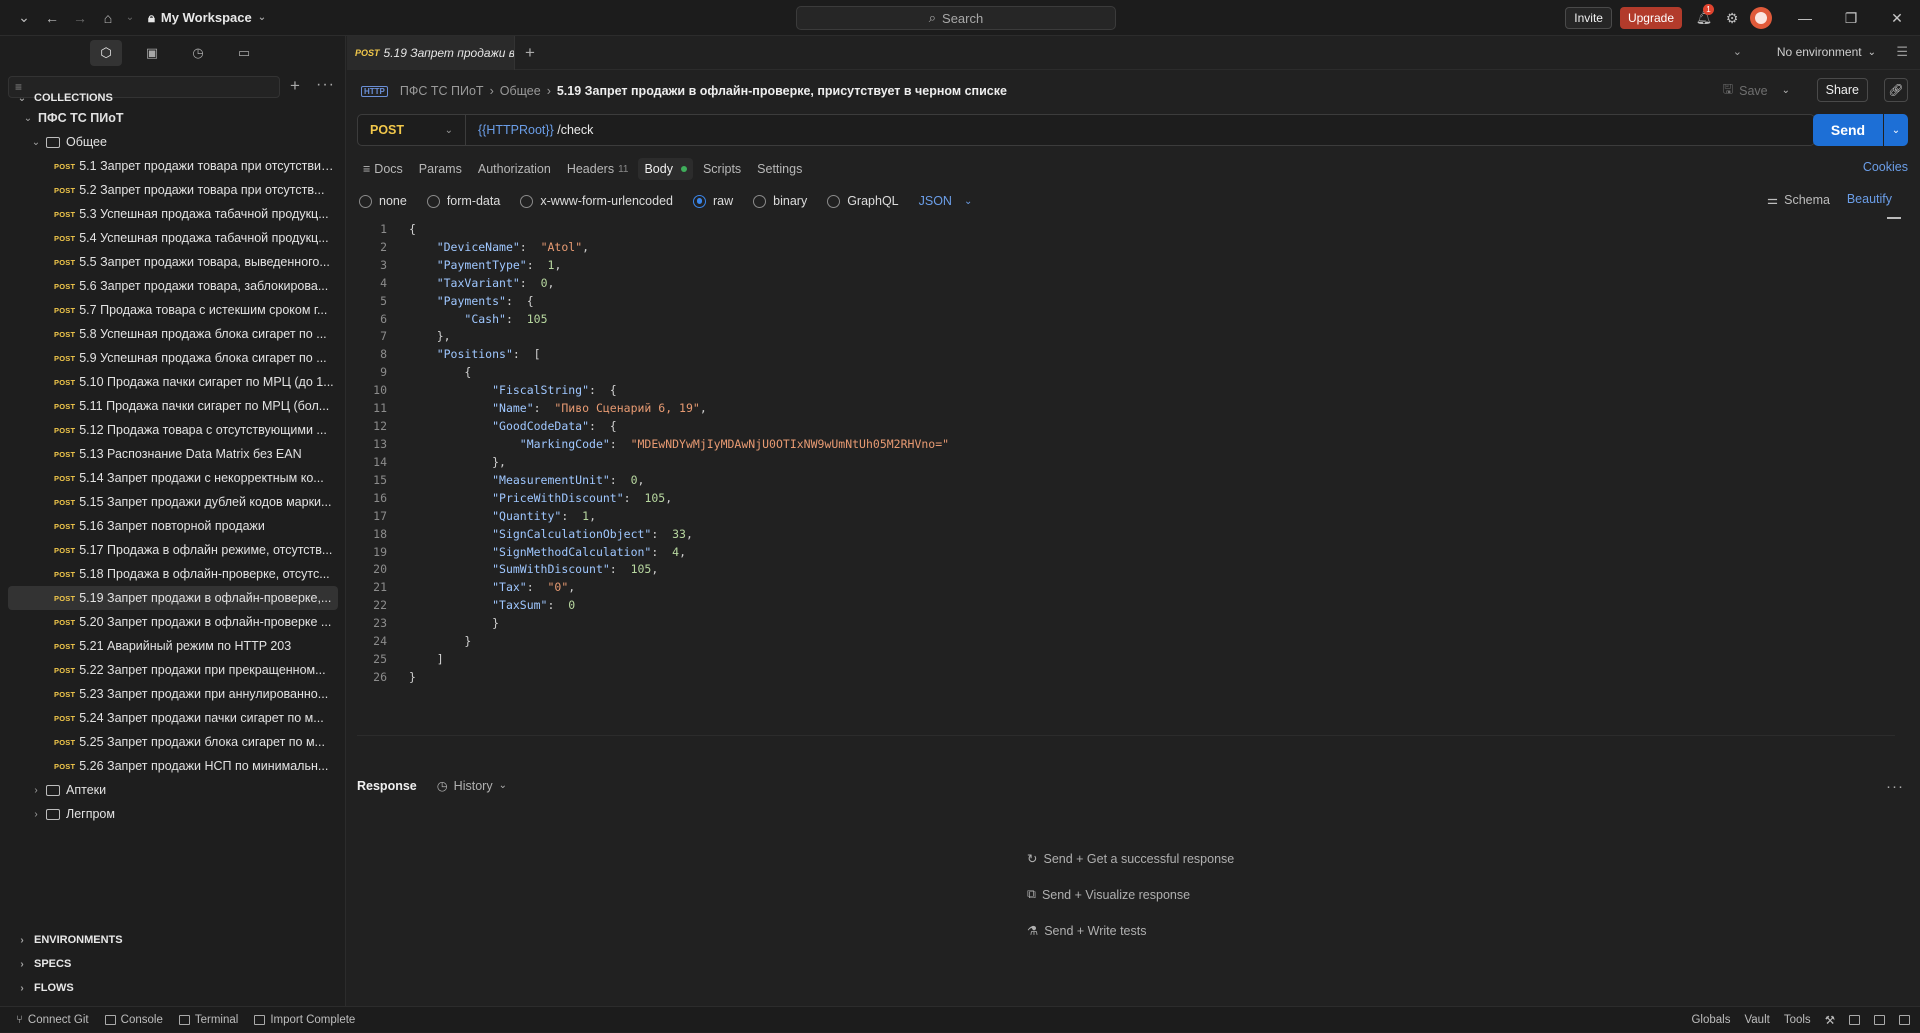  I want to click on code-line: 26}, so click(1126, 677).